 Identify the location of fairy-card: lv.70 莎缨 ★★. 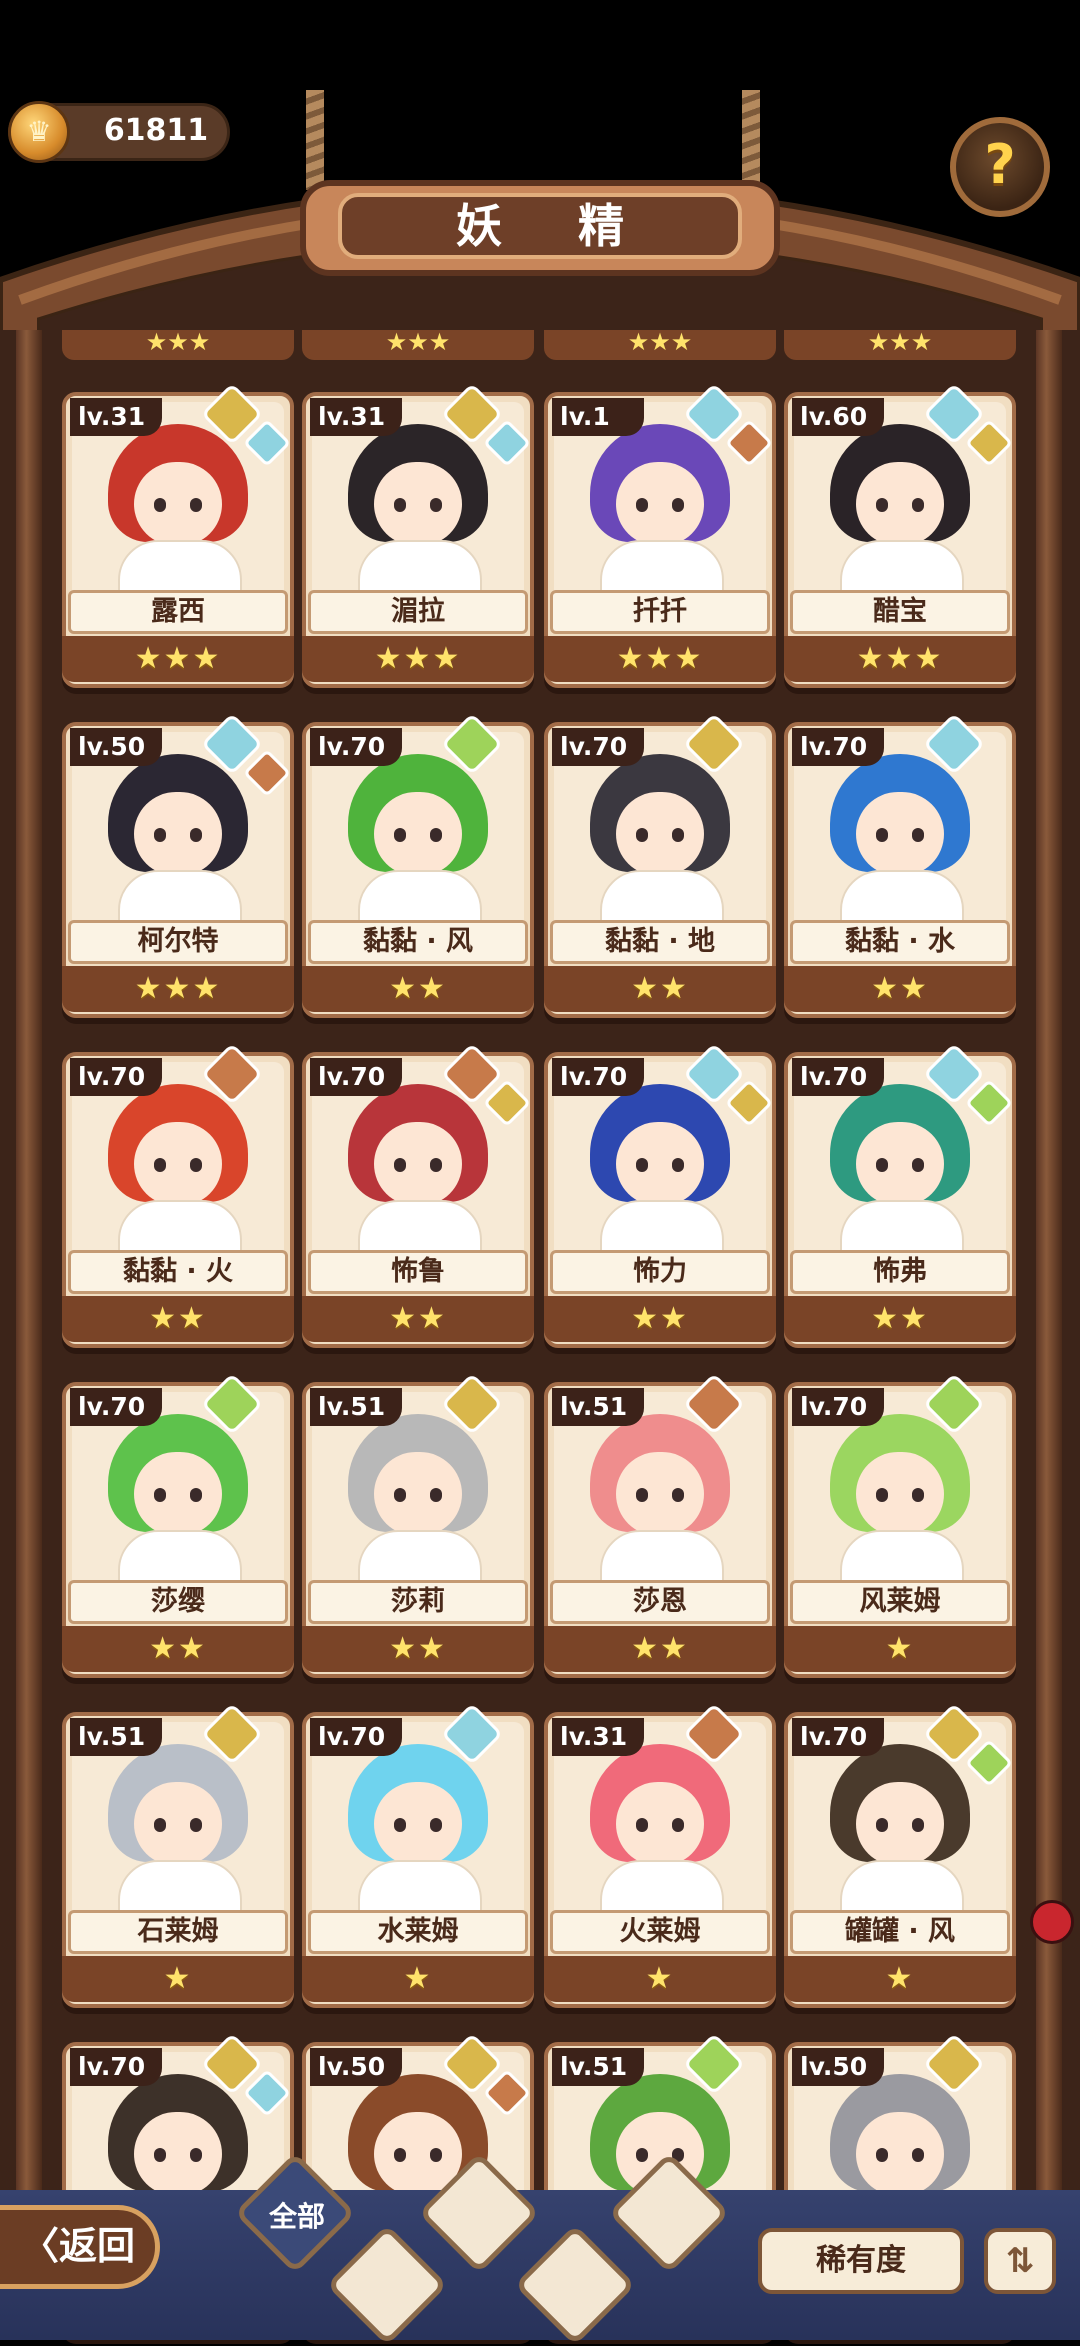
(178, 1525).